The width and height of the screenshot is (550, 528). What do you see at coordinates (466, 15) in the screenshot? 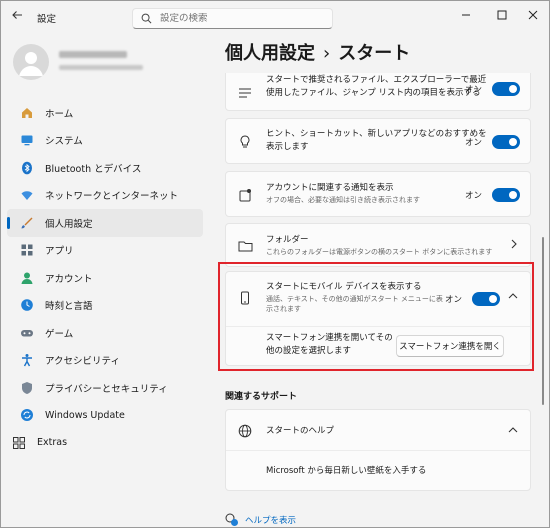
I see `minimize-icon` at bounding box center [466, 15].